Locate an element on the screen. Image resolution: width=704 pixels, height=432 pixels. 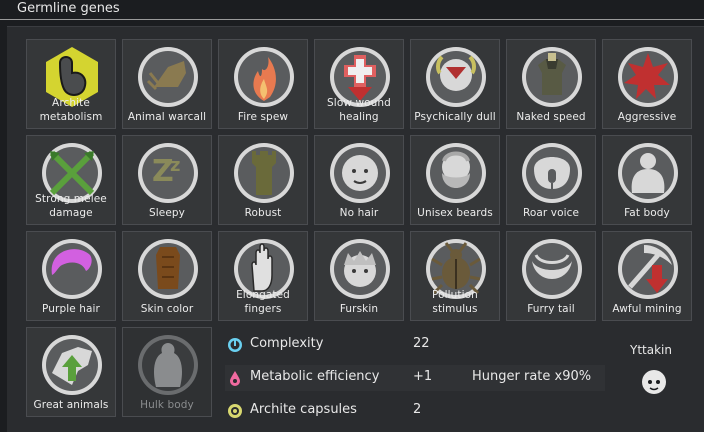
gene-label: Great animals is located at coordinates (71, 405).